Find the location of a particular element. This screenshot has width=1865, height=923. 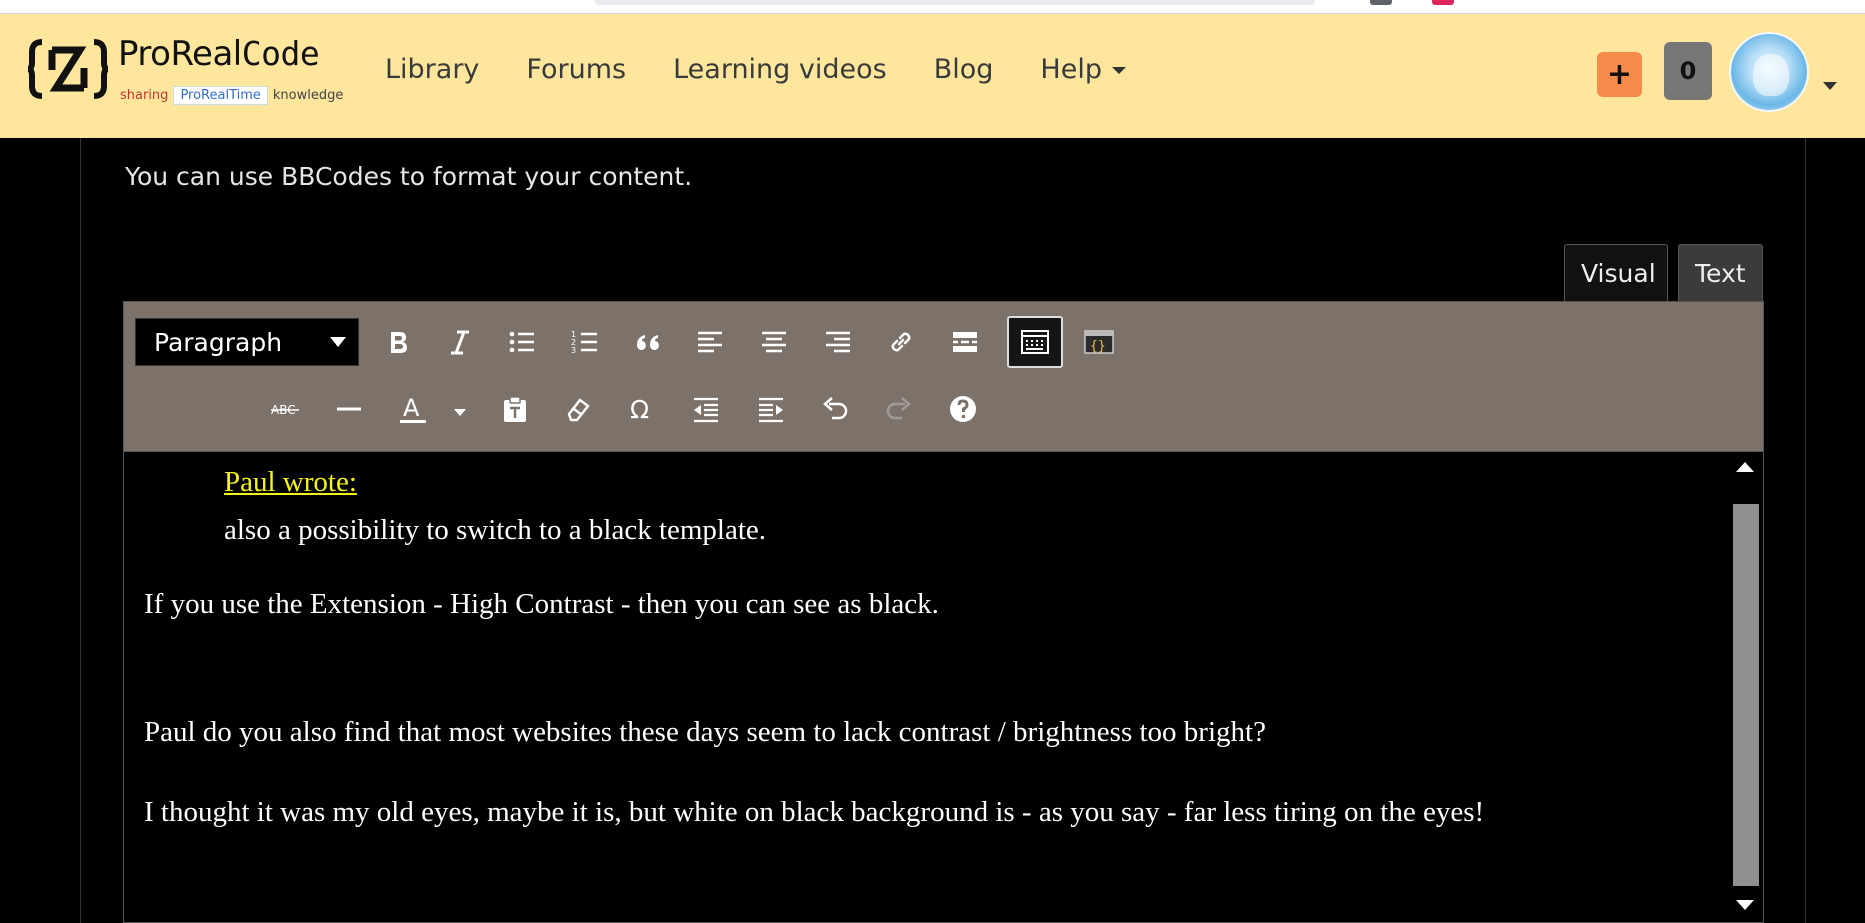

tab-visual: Visual is located at coordinates (1616, 273).